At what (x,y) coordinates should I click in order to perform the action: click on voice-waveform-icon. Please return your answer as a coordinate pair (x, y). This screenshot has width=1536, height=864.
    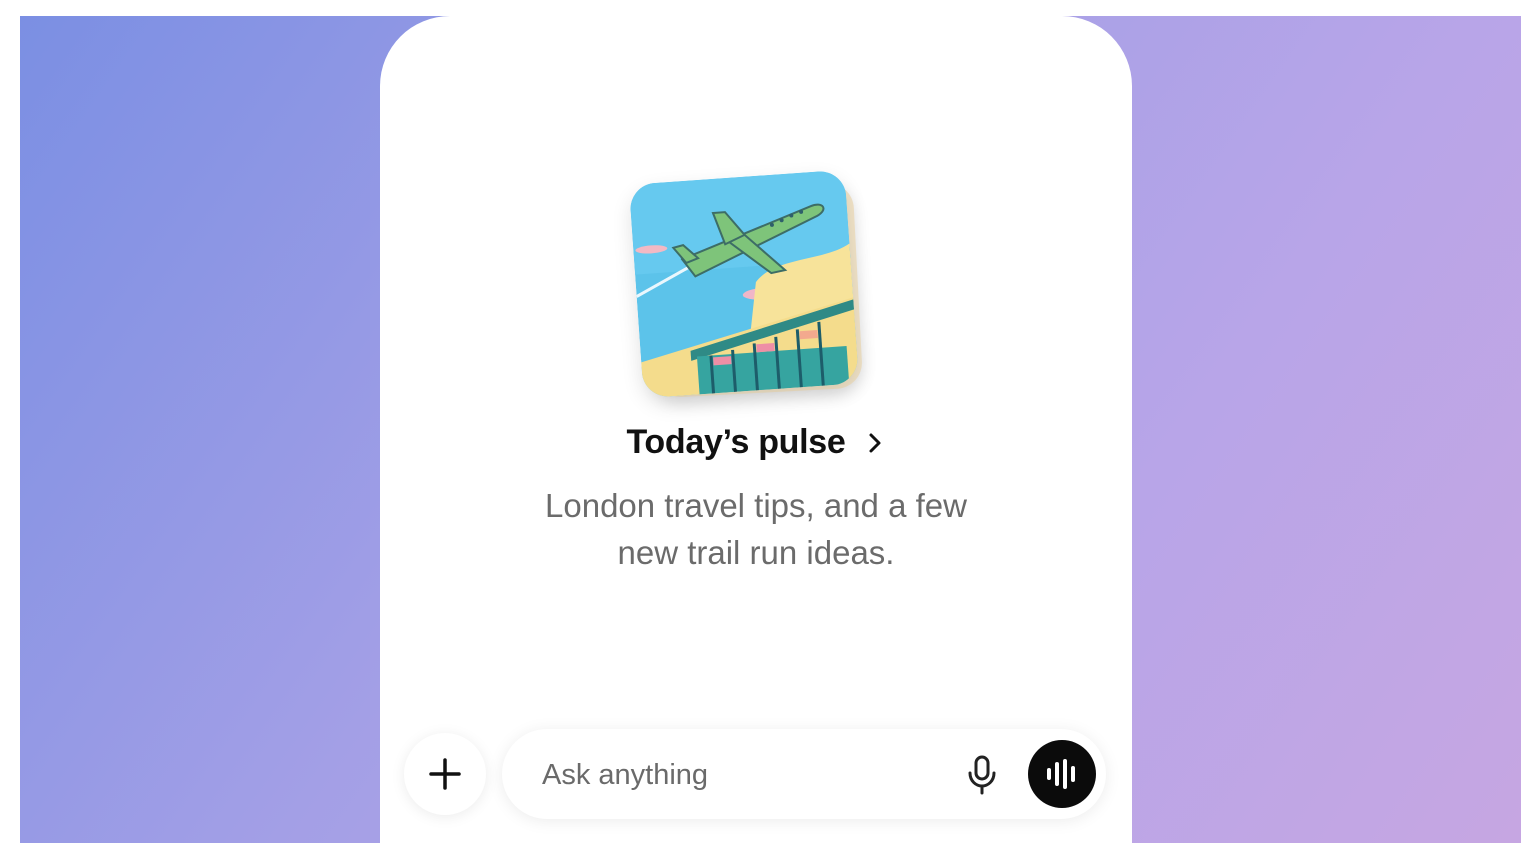
    Looking at the image, I should click on (1061, 774).